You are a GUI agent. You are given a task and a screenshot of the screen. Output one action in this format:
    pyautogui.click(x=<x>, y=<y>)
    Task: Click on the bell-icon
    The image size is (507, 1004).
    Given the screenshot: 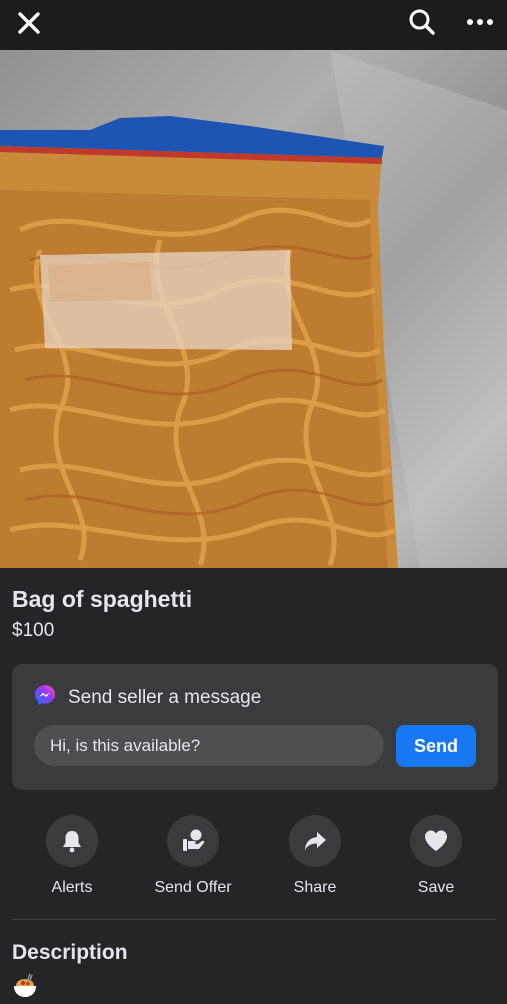 What is the action you would take?
    pyautogui.click(x=72, y=841)
    